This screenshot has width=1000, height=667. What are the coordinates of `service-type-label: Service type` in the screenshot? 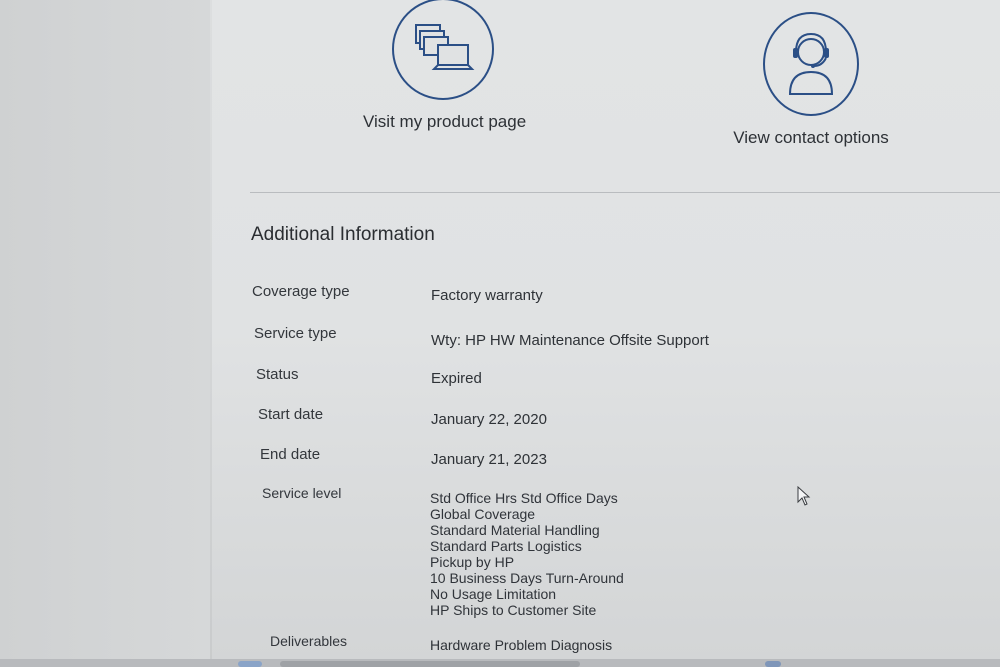 It's located at (295, 333).